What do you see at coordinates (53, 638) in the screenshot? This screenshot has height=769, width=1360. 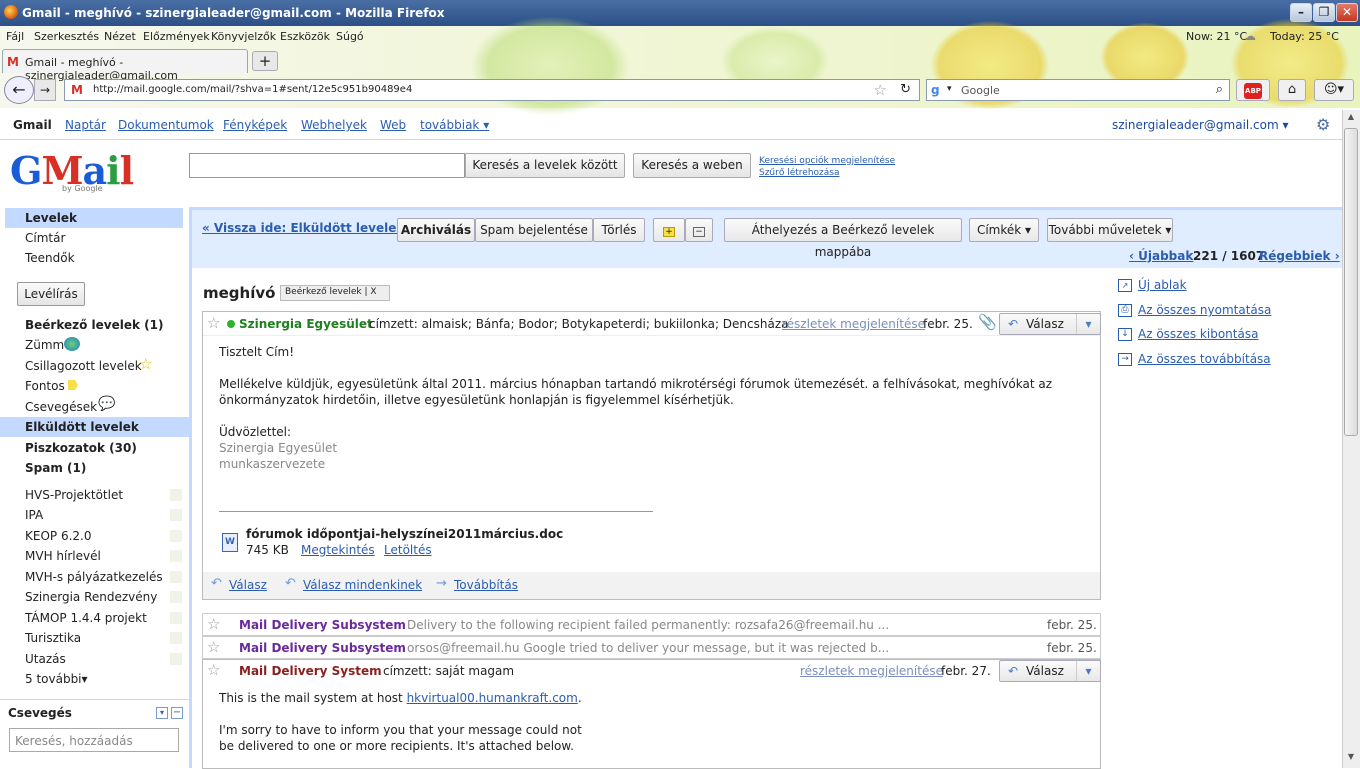 I see `nav-label: Turisztika` at bounding box center [53, 638].